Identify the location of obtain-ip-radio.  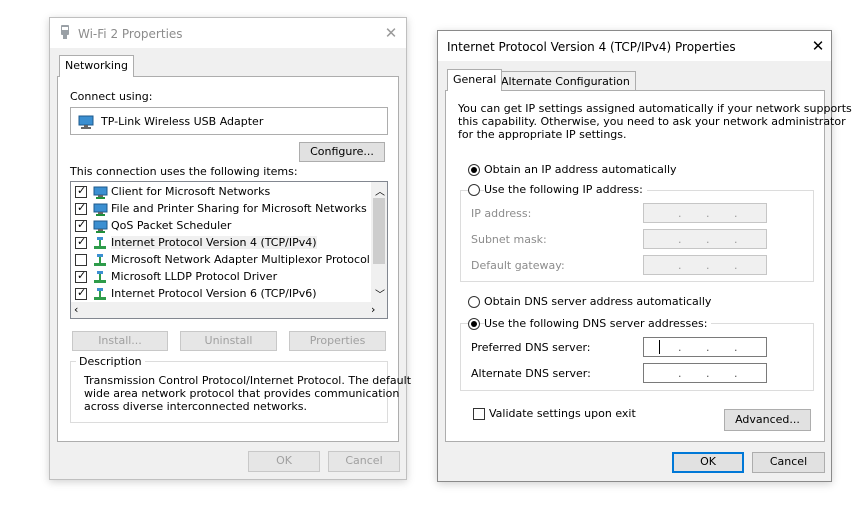
(474, 170).